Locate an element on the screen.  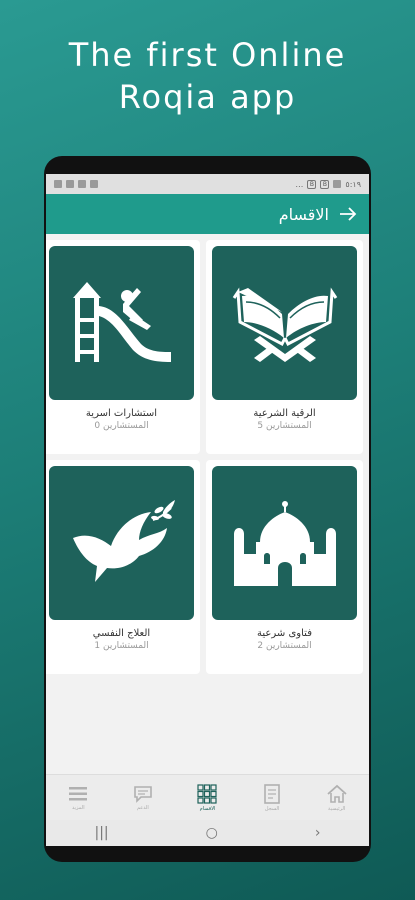
recents-button: ||| is located at coordinates (102, 833).